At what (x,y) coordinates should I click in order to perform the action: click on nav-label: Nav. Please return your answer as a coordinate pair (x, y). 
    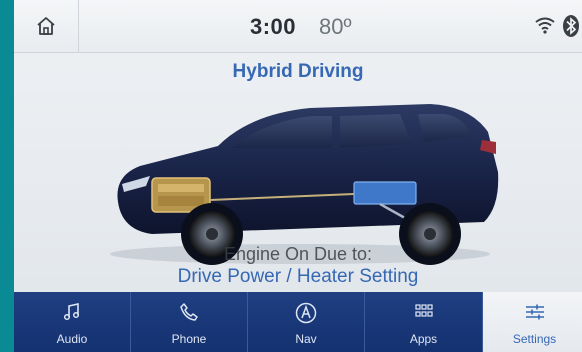
    Looking at the image, I should click on (306, 339).